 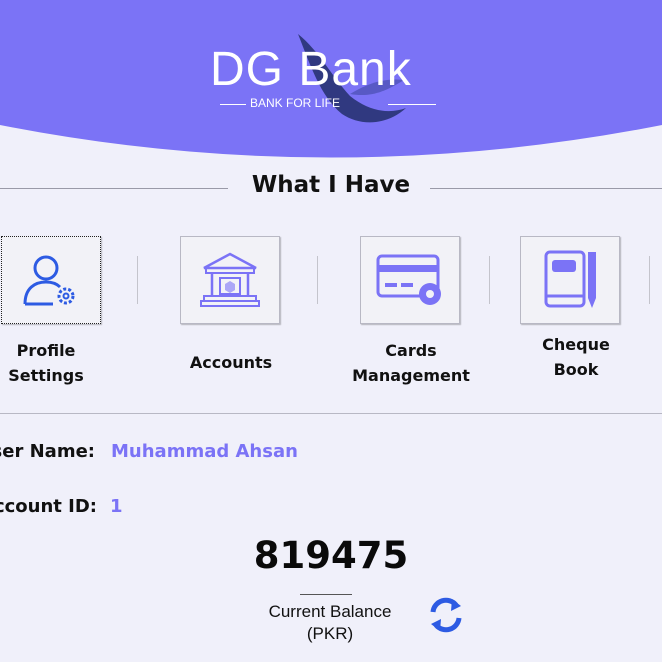 I want to click on section-rule-right, so click(x=546, y=188).